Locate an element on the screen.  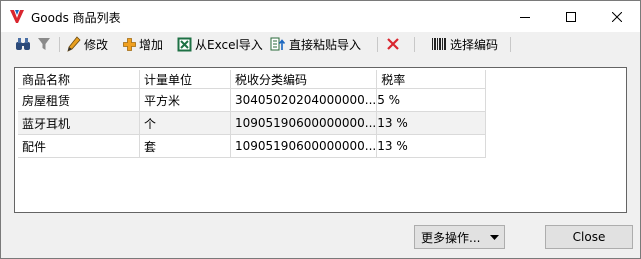
table-row: 蓝牙耳机 个 10905190600000000... 13 % is located at coordinates (252, 123).